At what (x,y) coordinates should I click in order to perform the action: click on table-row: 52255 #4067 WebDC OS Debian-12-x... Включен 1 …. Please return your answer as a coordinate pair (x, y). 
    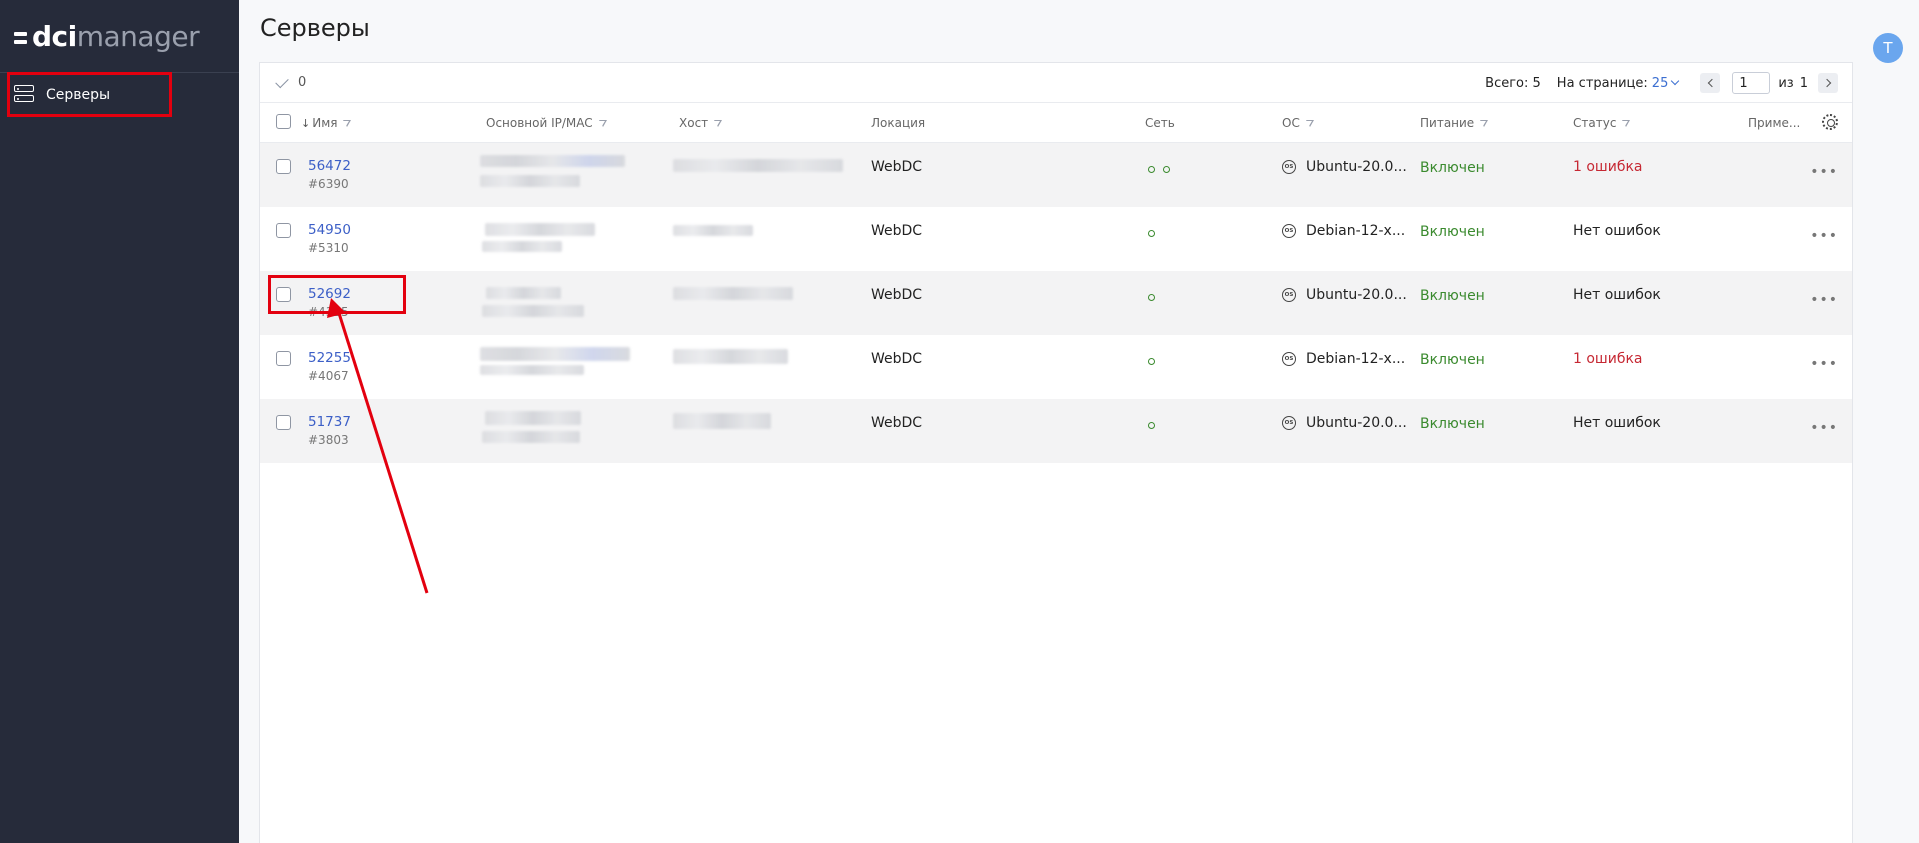
    Looking at the image, I should click on (1056, 367).